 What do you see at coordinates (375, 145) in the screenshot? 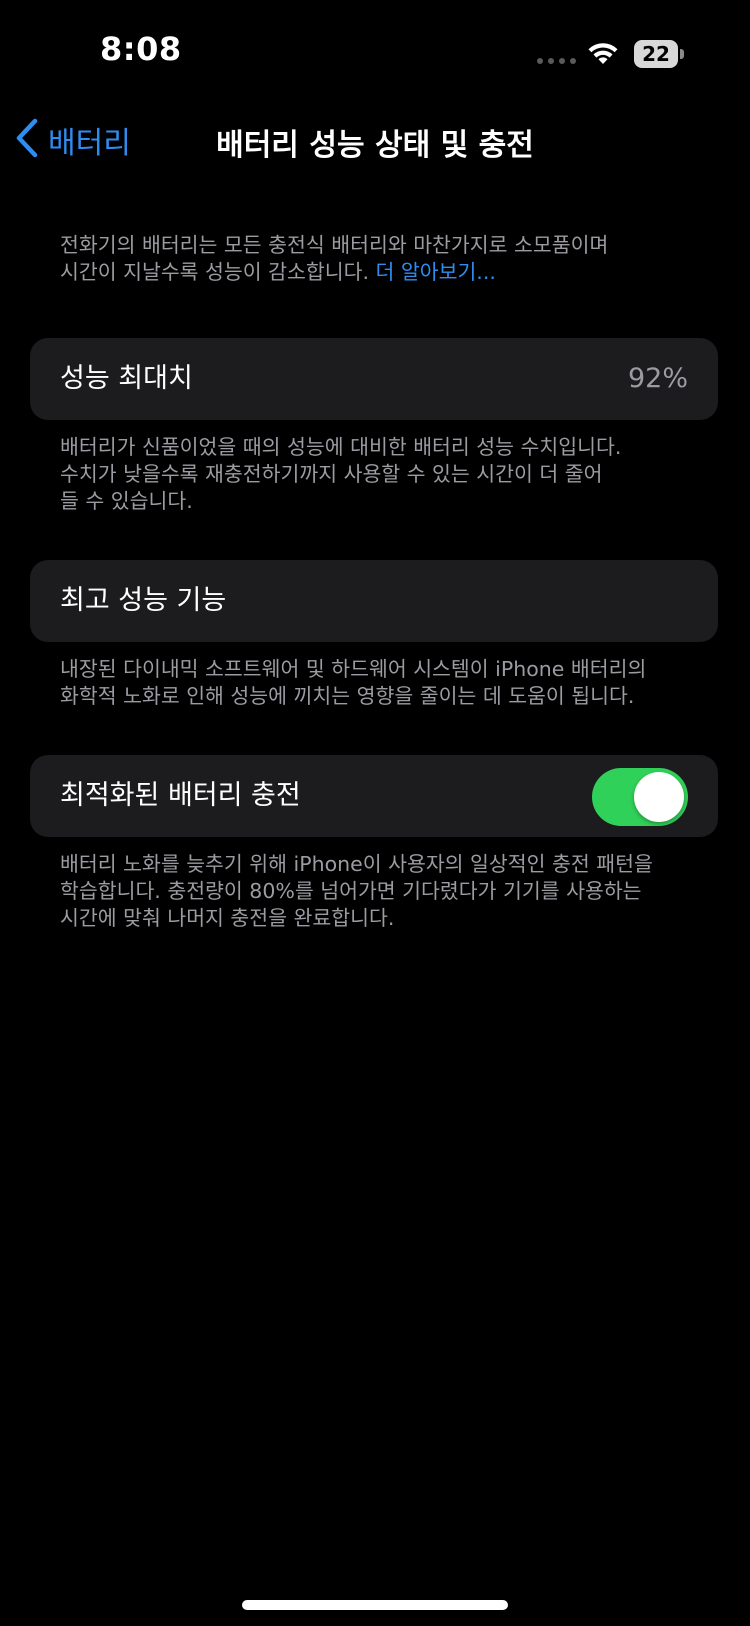
I see `page-title: 배터리 성능 상태 및 충전` at bounding box center [375, 145].